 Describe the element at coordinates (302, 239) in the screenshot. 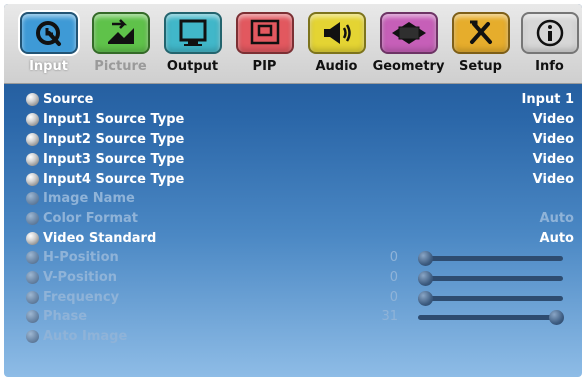

I see `menu-row-video-standard: Video Standard Auto` at that location.